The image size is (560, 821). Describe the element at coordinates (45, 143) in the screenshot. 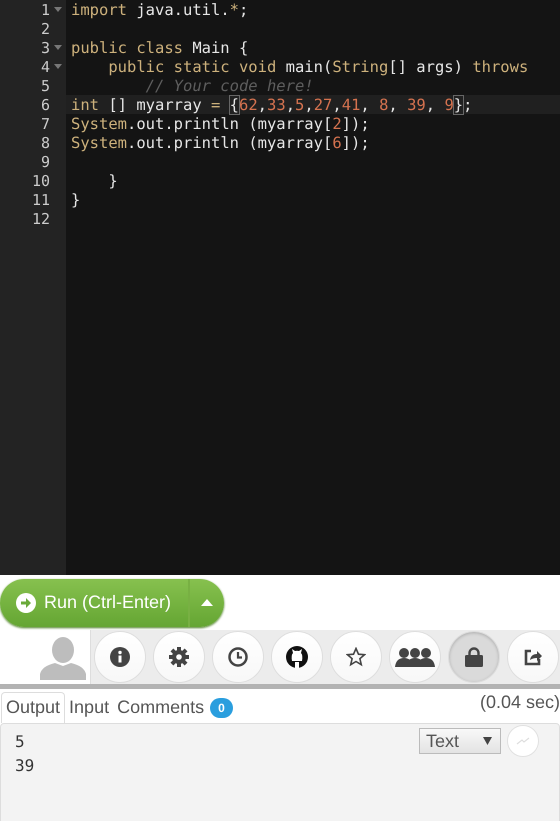

I see `line-number: 8` at that location.